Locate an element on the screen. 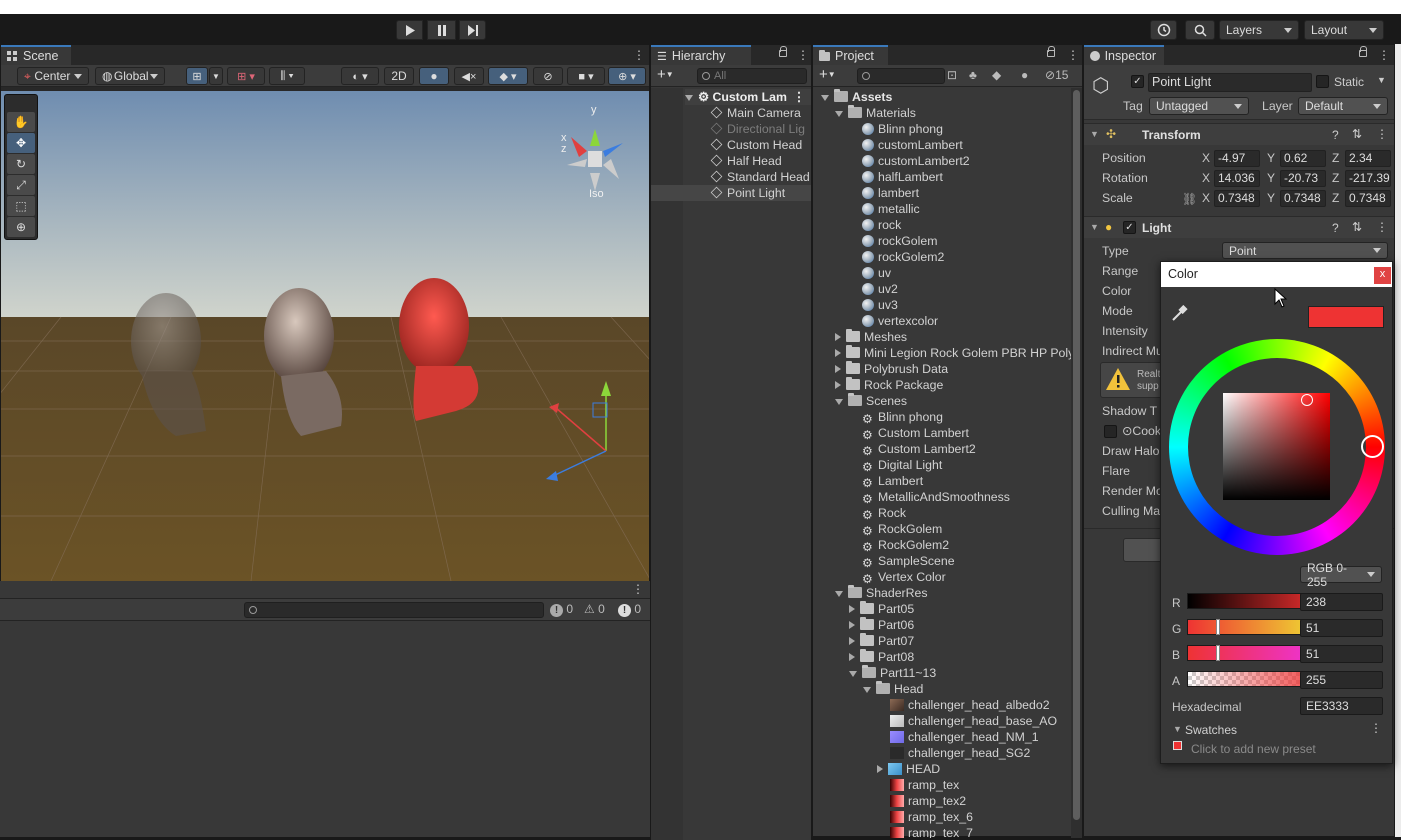 The image size is (1401, 840). hierarchy-item: Main Camera is located at coordinates (755, 113).